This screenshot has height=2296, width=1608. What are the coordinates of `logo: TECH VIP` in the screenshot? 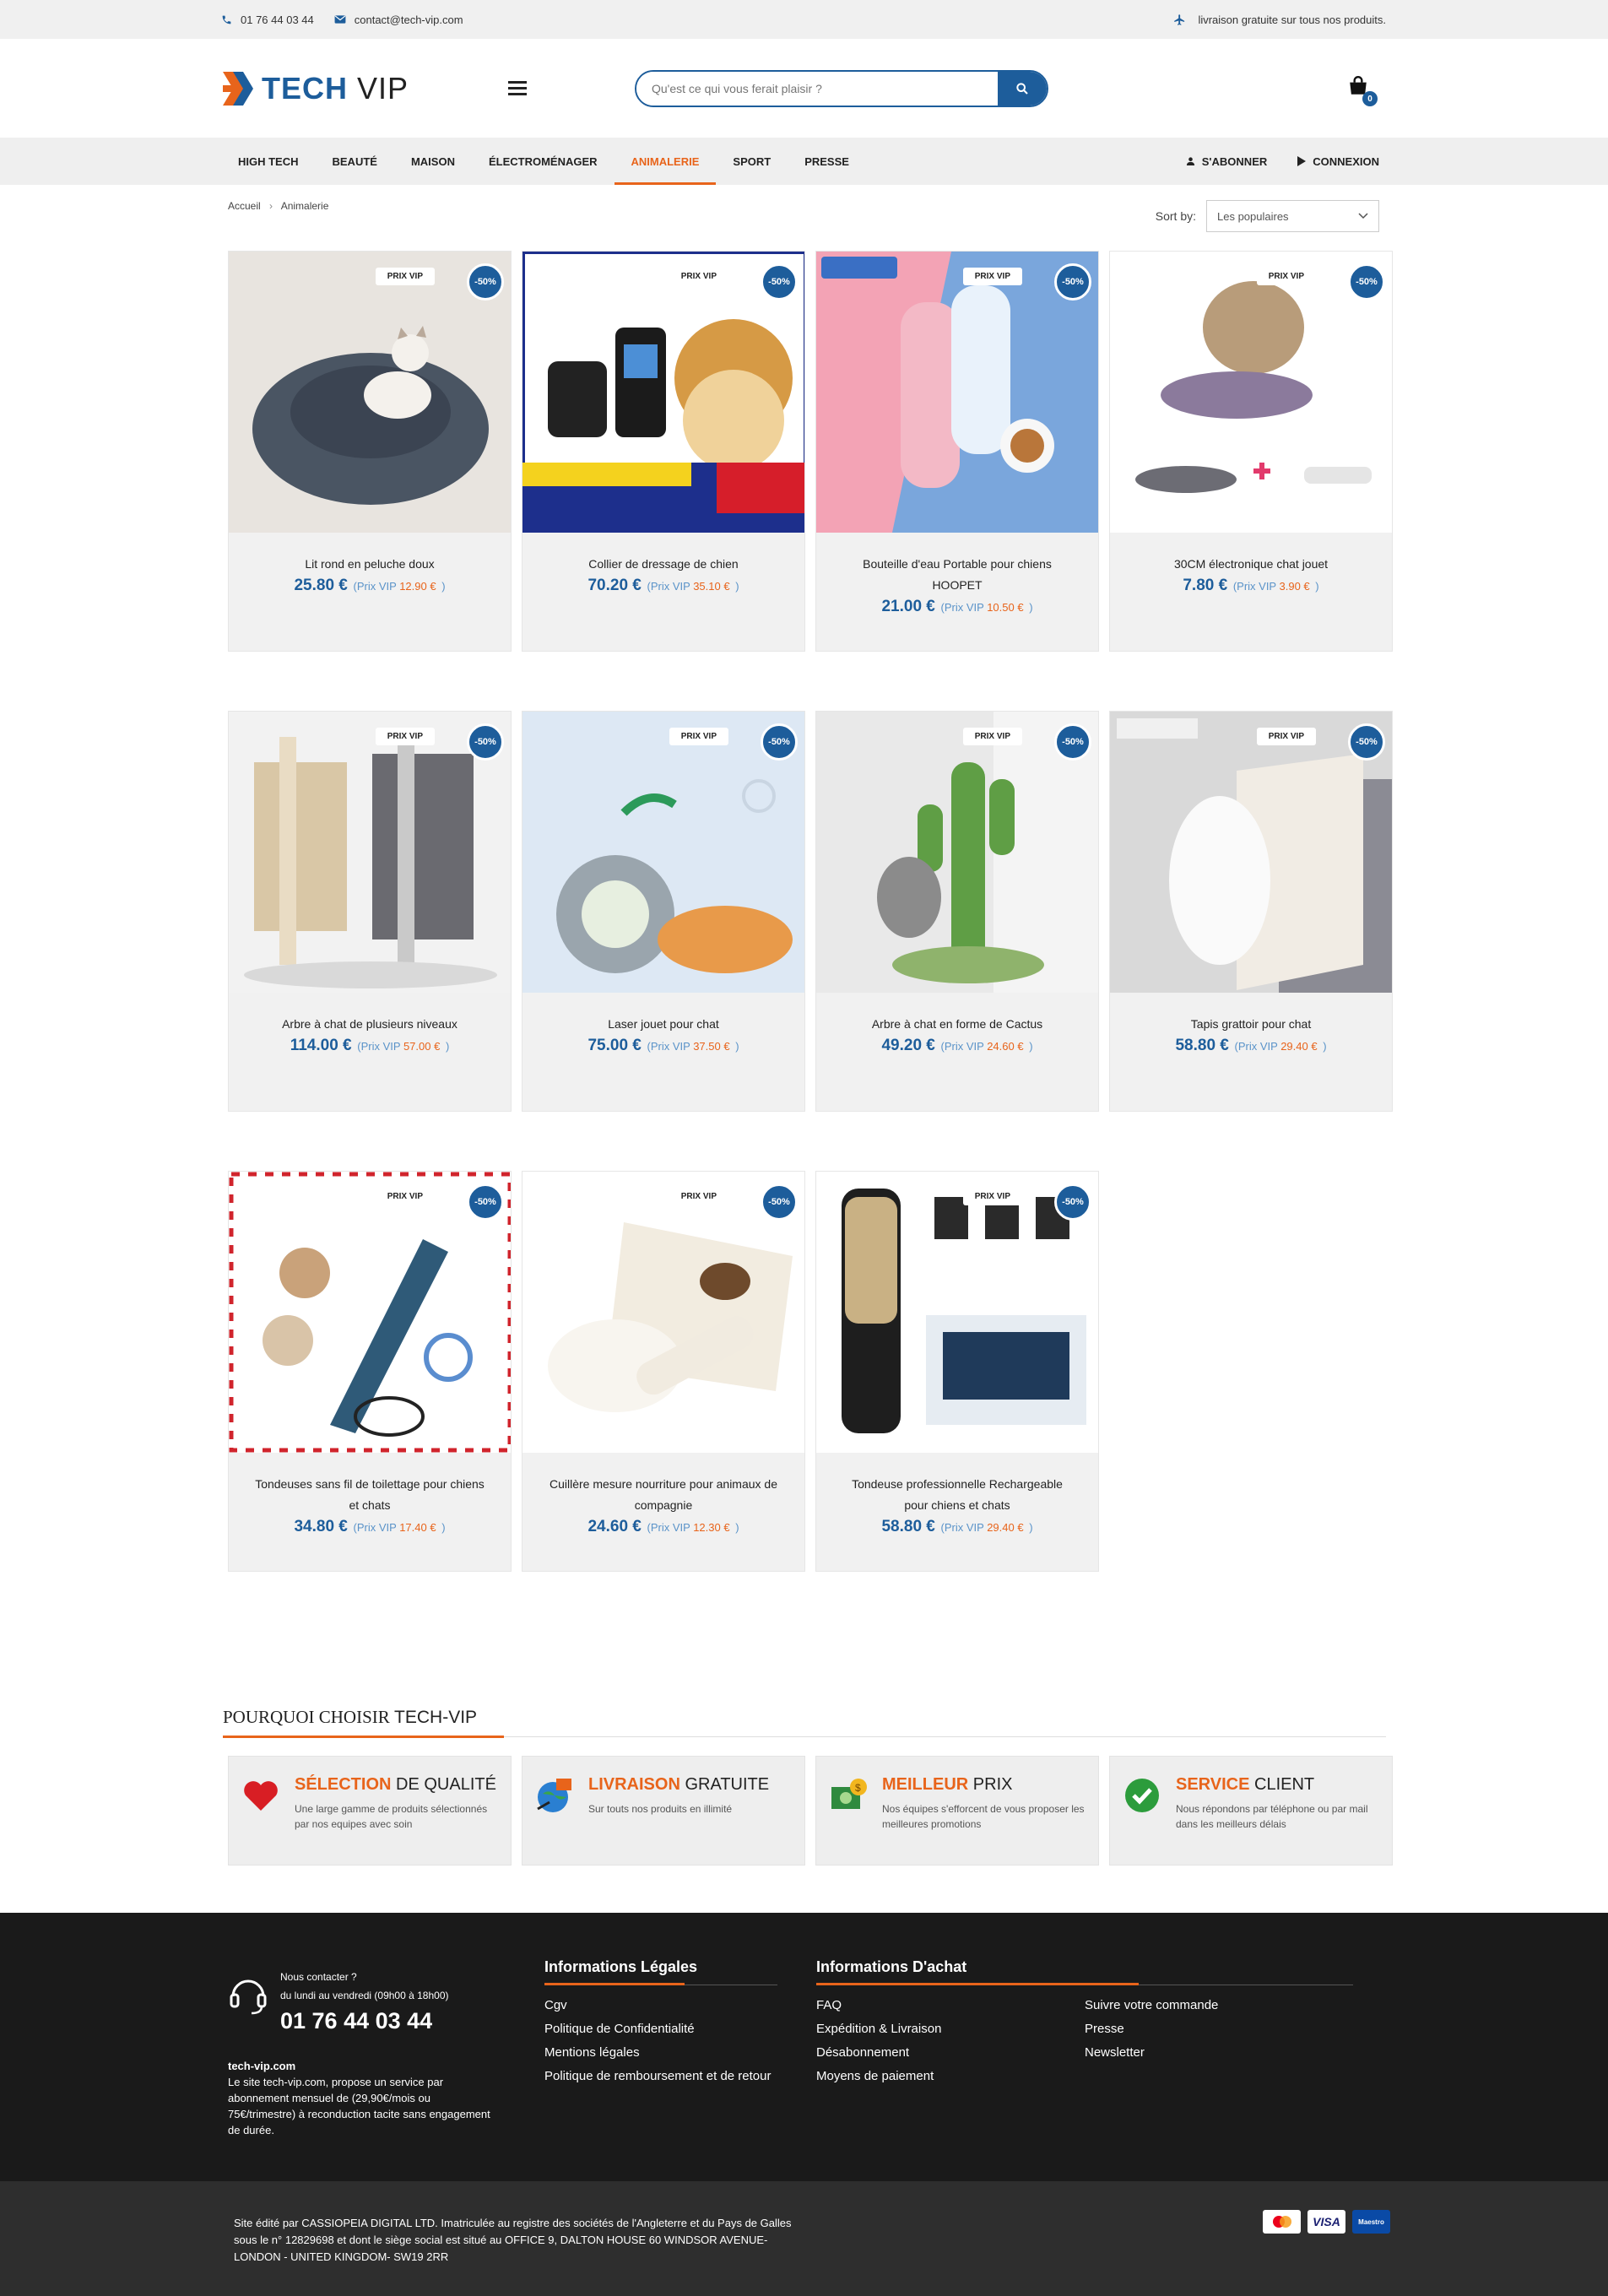 It's located at (339, 89).